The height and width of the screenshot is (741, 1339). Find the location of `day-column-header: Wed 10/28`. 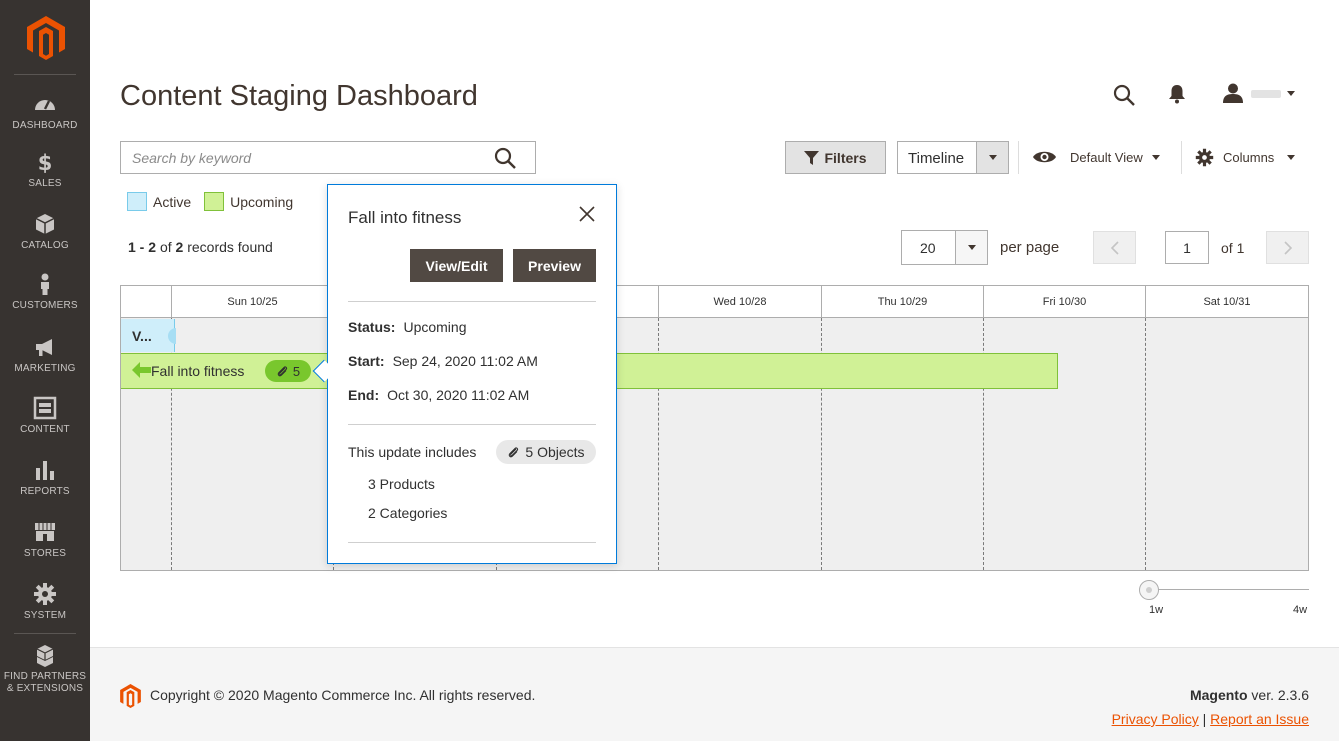

day-column-header: Wed 10/28 is located at coordinates (739, 302).